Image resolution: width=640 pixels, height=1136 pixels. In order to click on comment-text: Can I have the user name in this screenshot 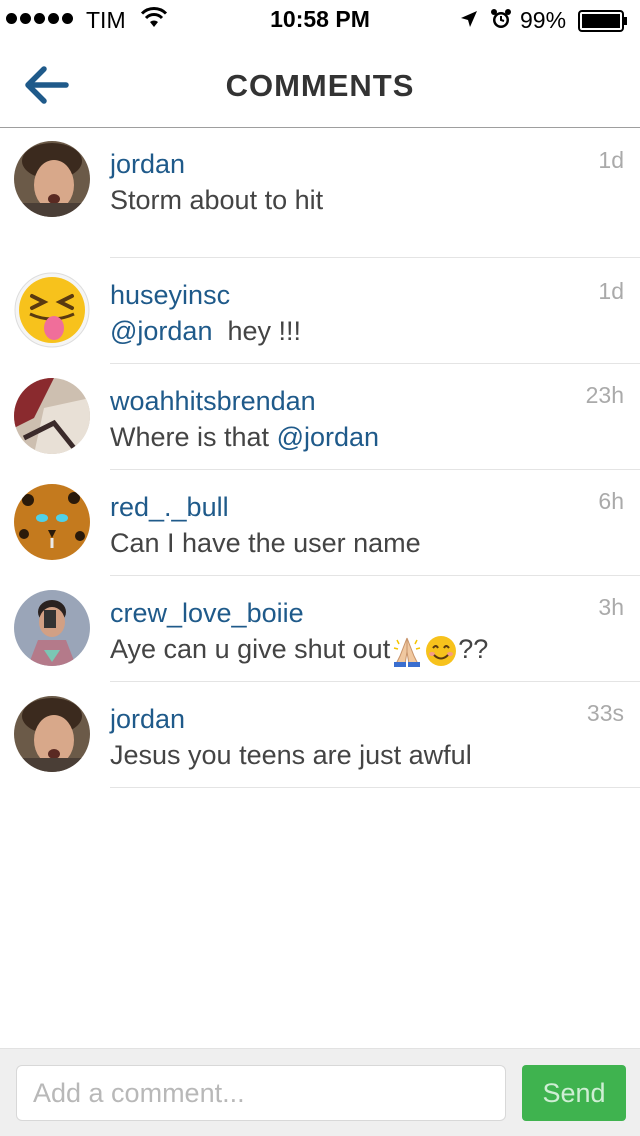, I will do `click(265, 543)`.